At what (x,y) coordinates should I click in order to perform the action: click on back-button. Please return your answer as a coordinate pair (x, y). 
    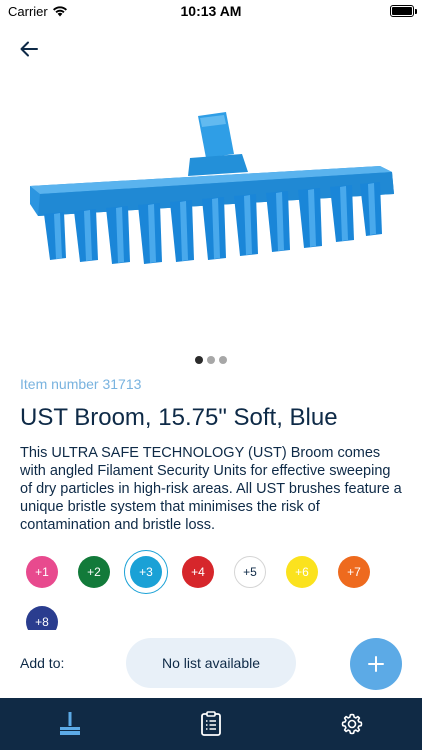
    Looking at the image, I should click on (29, 49).